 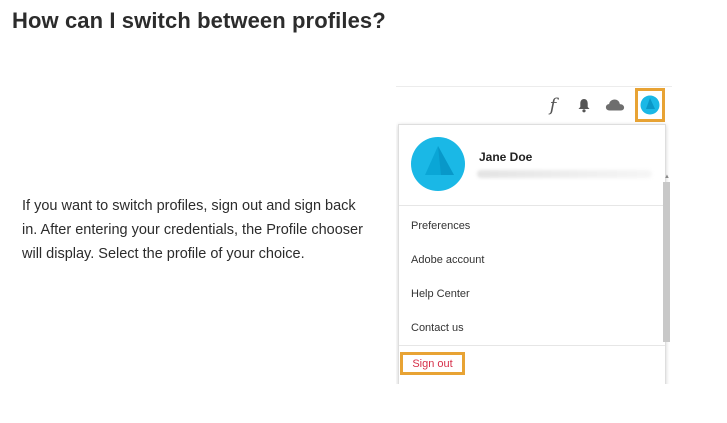 What do you see at coordinates (440, 226) in the screenshot?
I see `menu-item-preferences: Preferences` at bounding box center [440, 226].